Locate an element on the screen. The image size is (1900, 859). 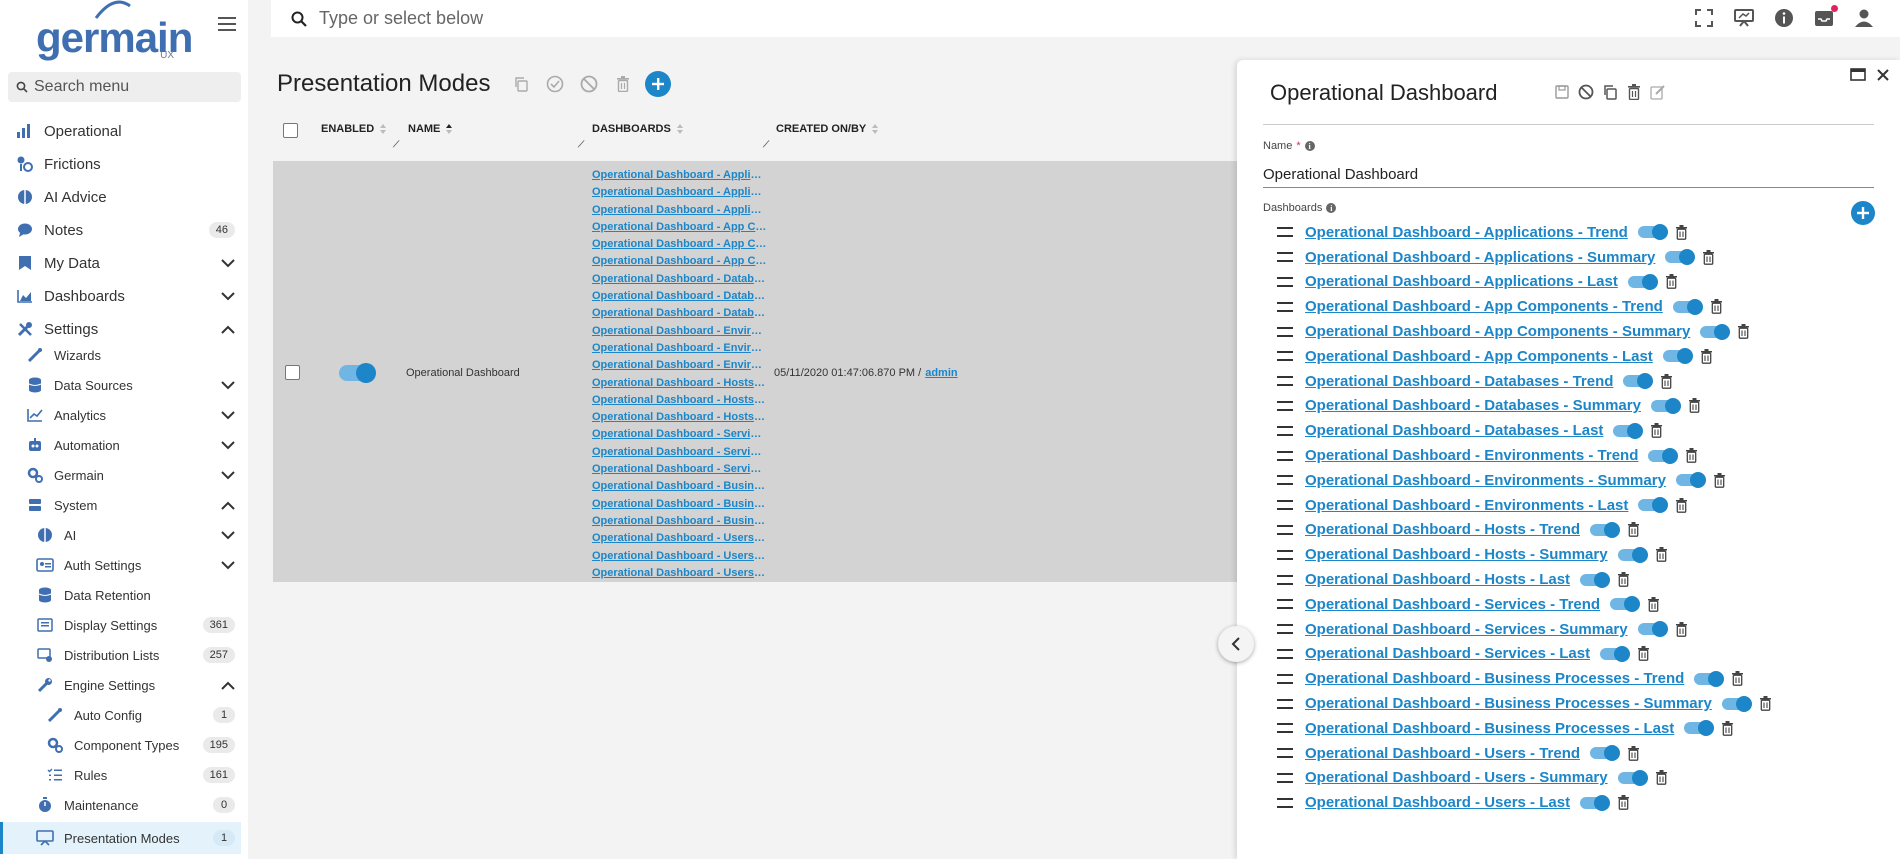
column-header-dashboards: DASHBOARDS is located at coordinates (638, 129).